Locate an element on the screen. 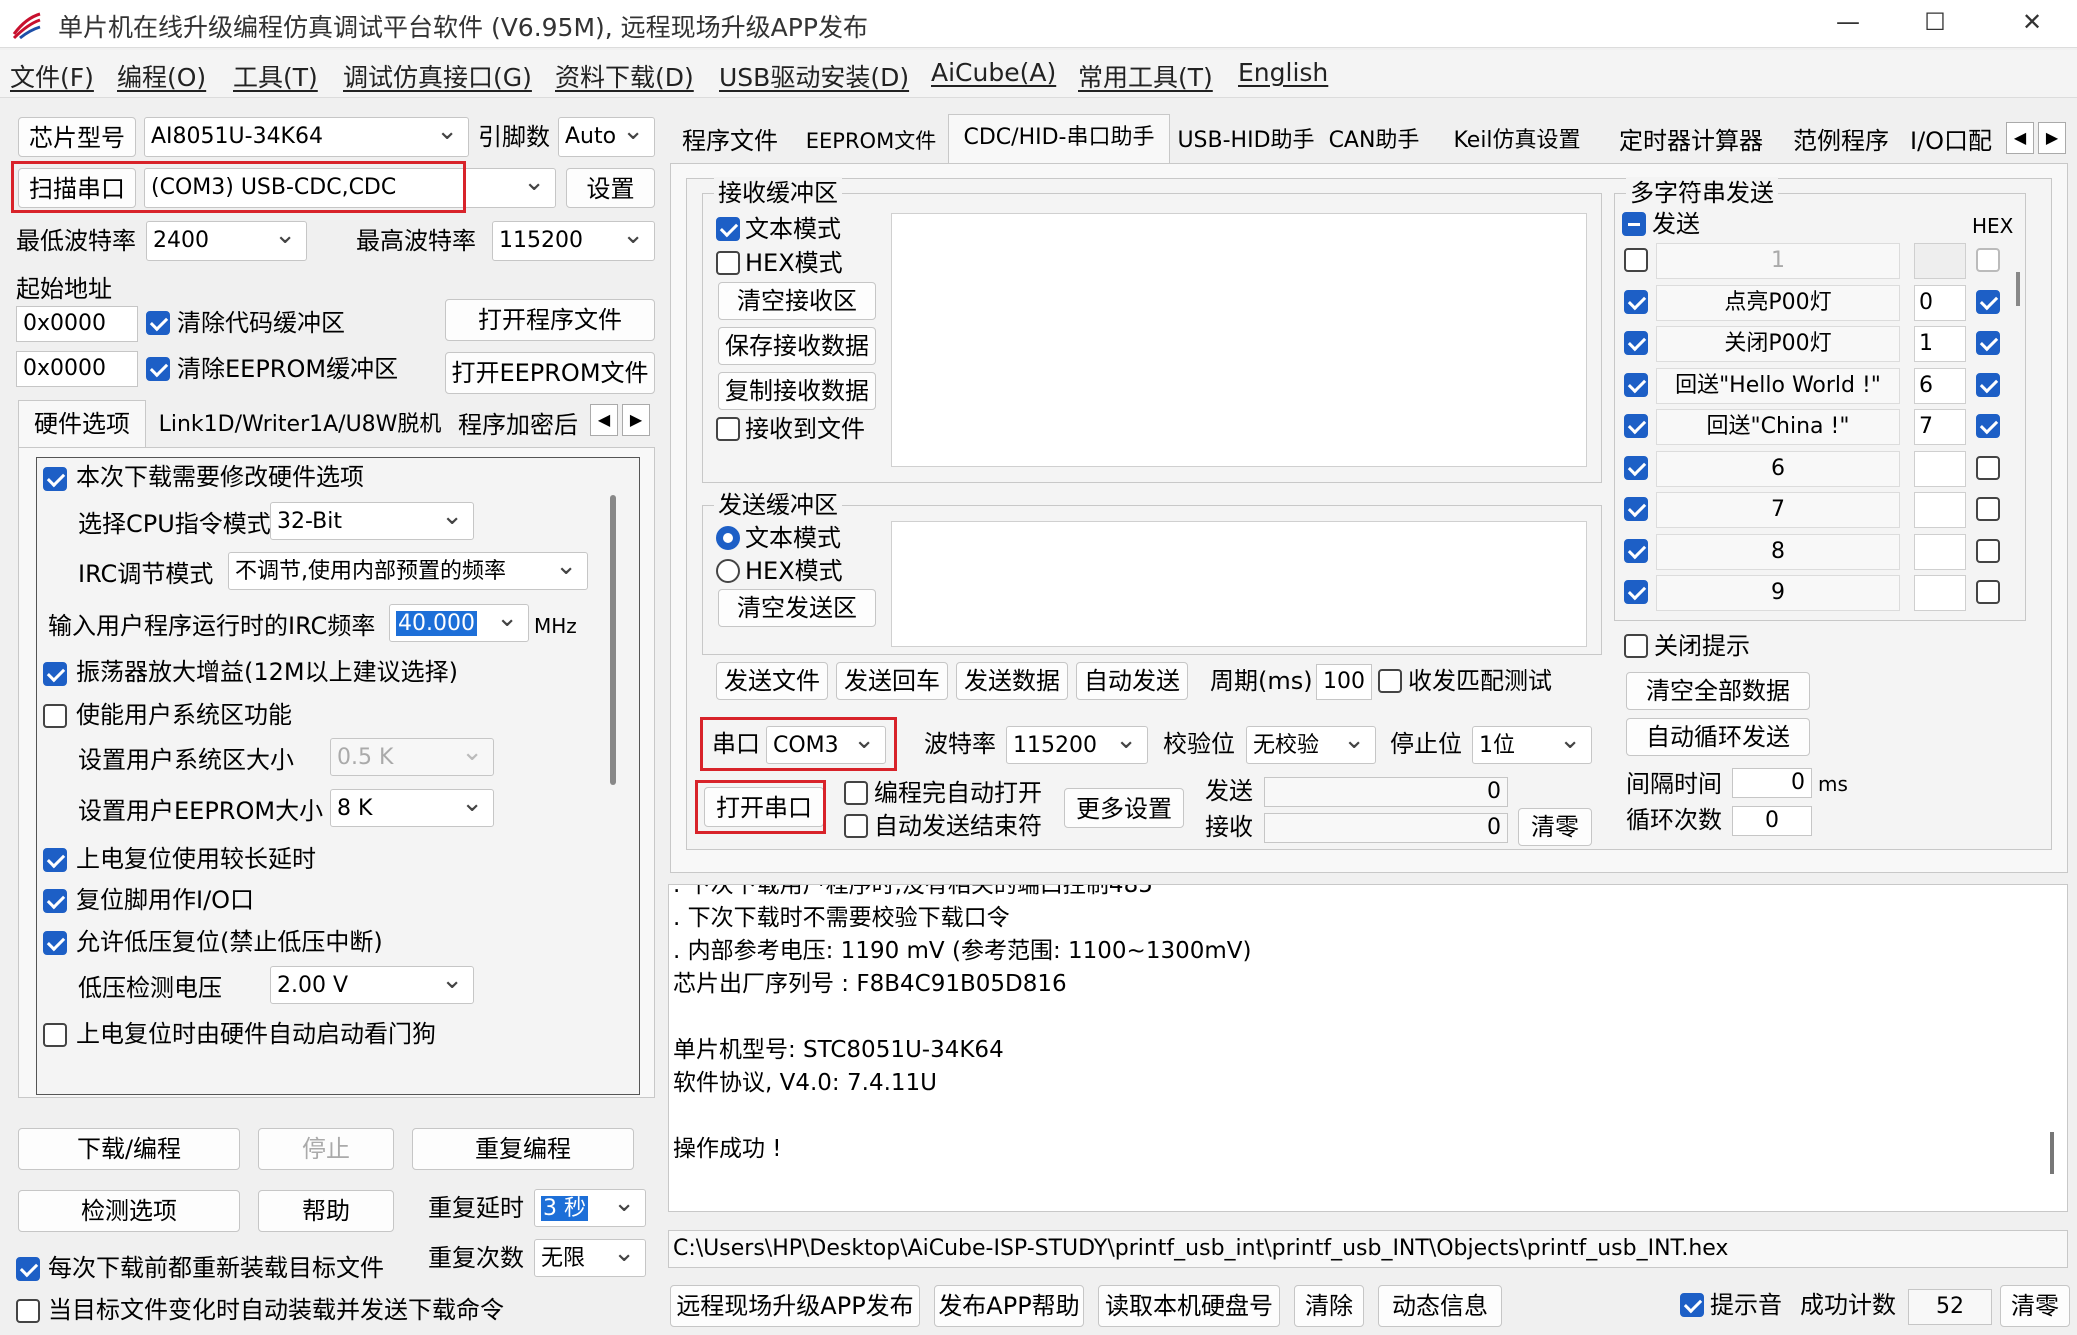 This screenshot has width=2077, height=1335. read-disk-id-button: 读取本机硬盘号 is located at coordinates (1189, 1306).